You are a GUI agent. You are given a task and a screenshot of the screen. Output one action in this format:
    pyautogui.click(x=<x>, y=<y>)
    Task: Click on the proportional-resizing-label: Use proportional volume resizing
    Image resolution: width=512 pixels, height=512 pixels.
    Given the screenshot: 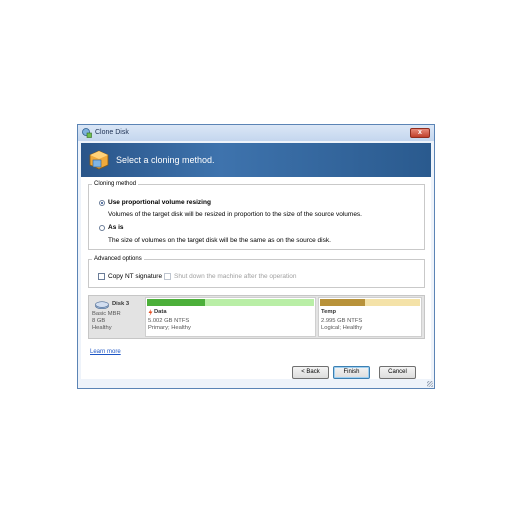 What is the action you would take?
    pyautogui.click(x=159, y=202)
    